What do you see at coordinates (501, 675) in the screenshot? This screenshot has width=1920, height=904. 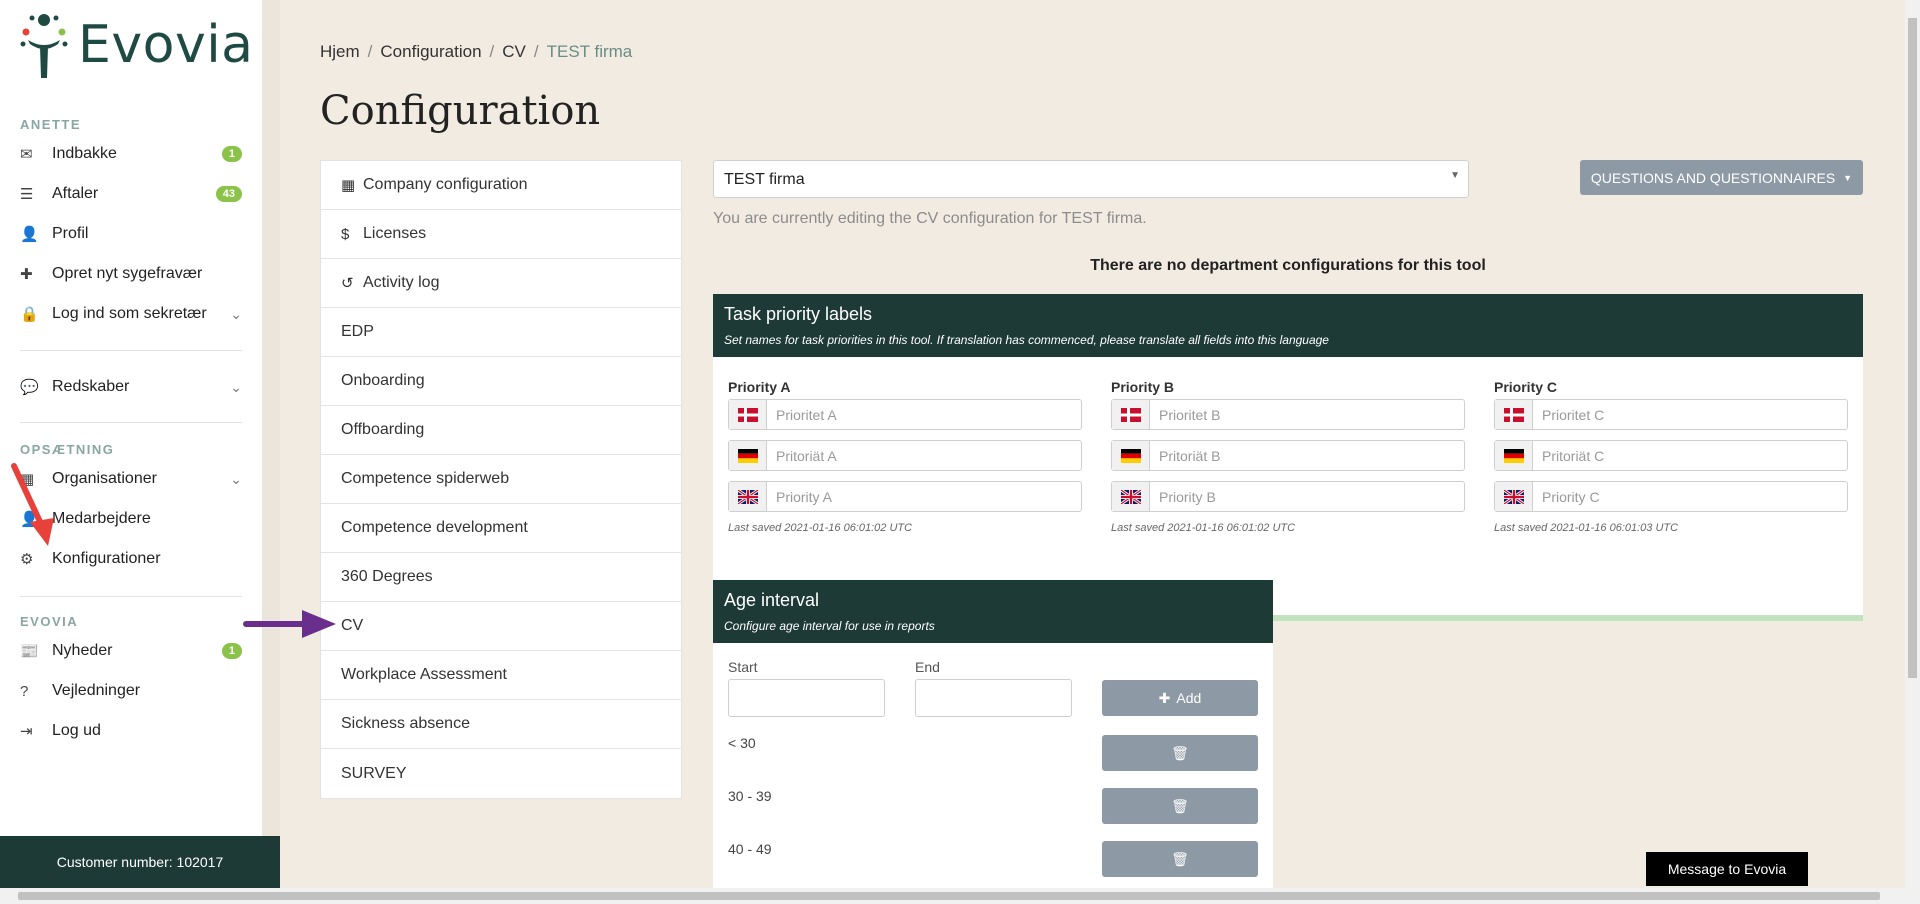 I see `config-nav-workplace-assessment: Workplace Assessment` at bounding box center [501, 675].